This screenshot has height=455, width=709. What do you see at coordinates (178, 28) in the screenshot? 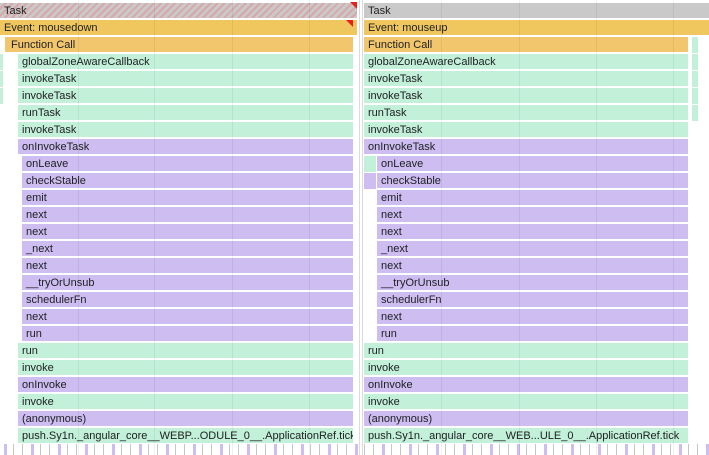
I see `event-bar: Event: mousedown` at bounding box center [178, 28].